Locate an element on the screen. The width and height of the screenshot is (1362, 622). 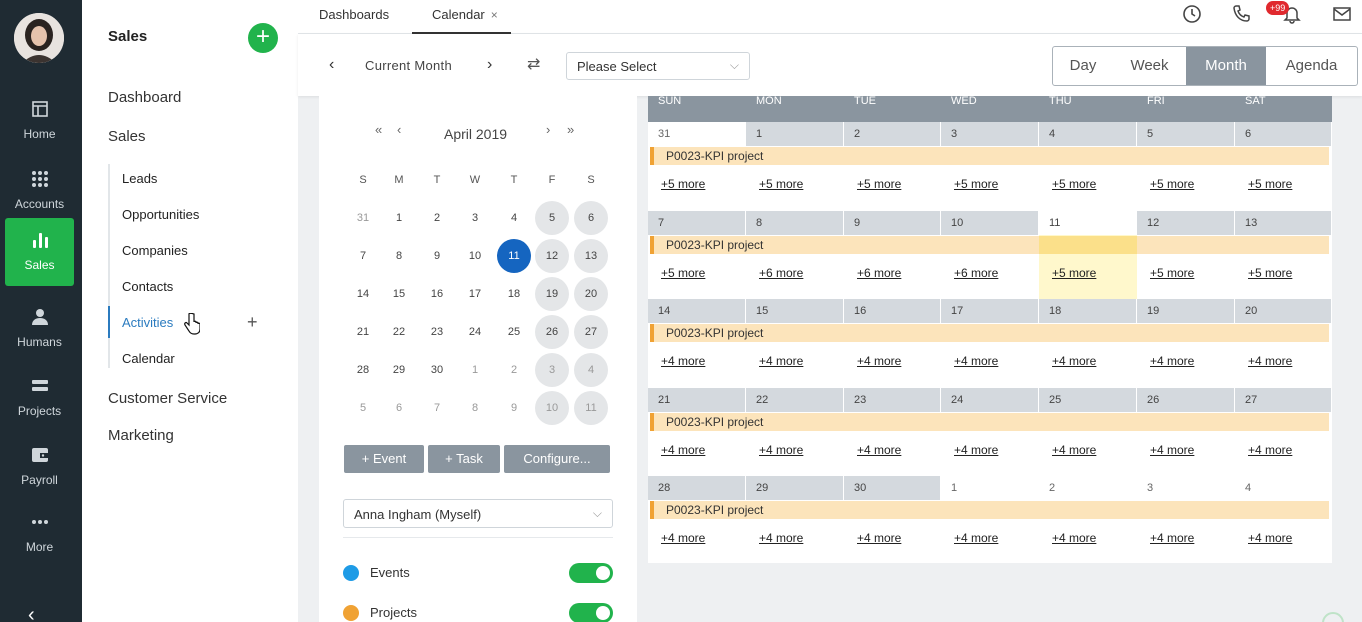
day-number: 7 is located at coordinates (697, 222).